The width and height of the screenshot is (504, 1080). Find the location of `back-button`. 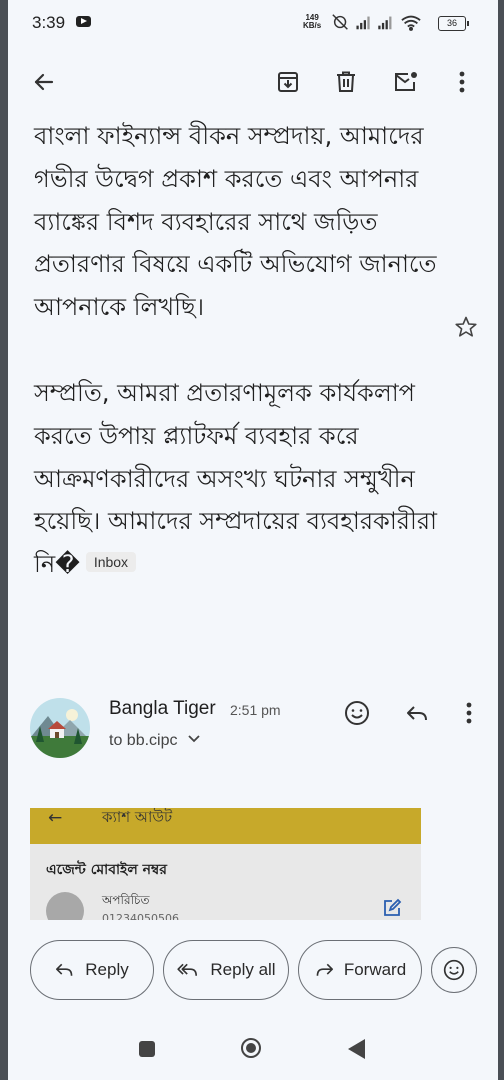

back-button is located at coordinates (44, 82).